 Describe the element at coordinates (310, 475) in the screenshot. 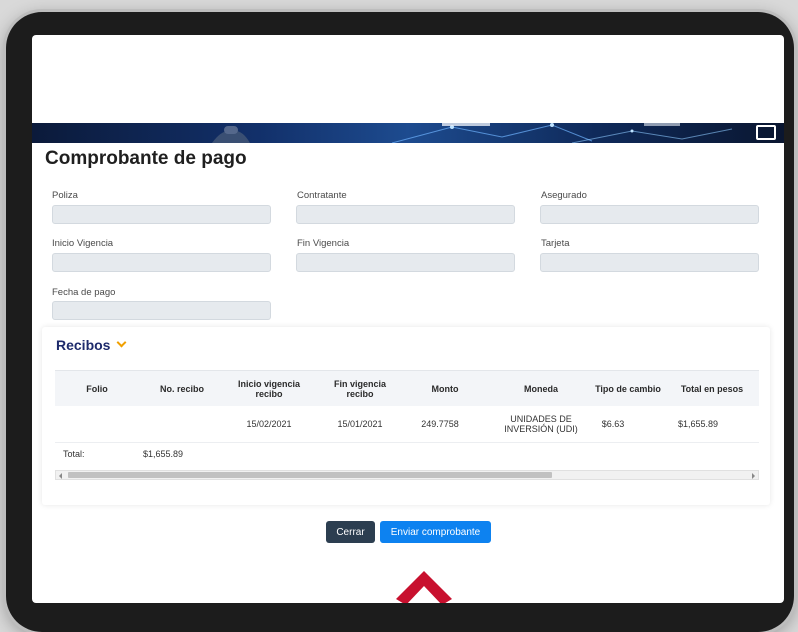

I see `scroll-thumb` at that location.